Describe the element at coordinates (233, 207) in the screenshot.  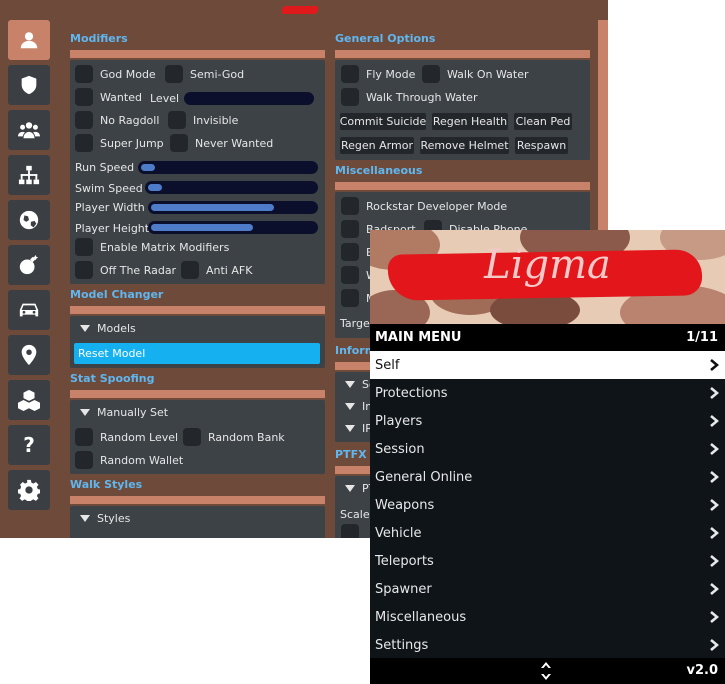
I see `player-width-slider` at that location.